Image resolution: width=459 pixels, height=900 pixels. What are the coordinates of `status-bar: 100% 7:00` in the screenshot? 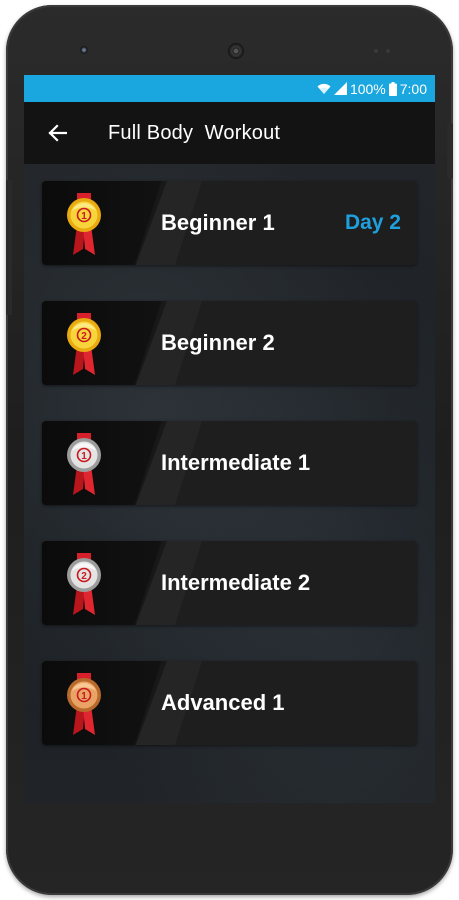 It's located at (229, 88).